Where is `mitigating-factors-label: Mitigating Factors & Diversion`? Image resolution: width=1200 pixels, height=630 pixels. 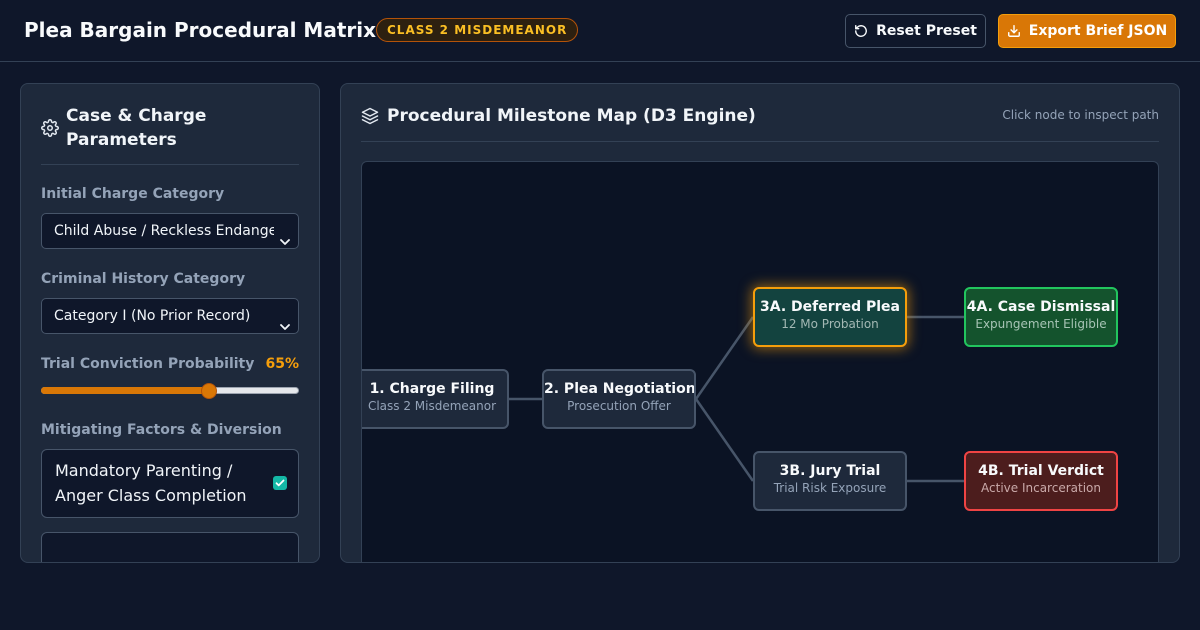
mitigating-factors-label: Mitigating Factors & Diversion is located at coordinates (161, 430).